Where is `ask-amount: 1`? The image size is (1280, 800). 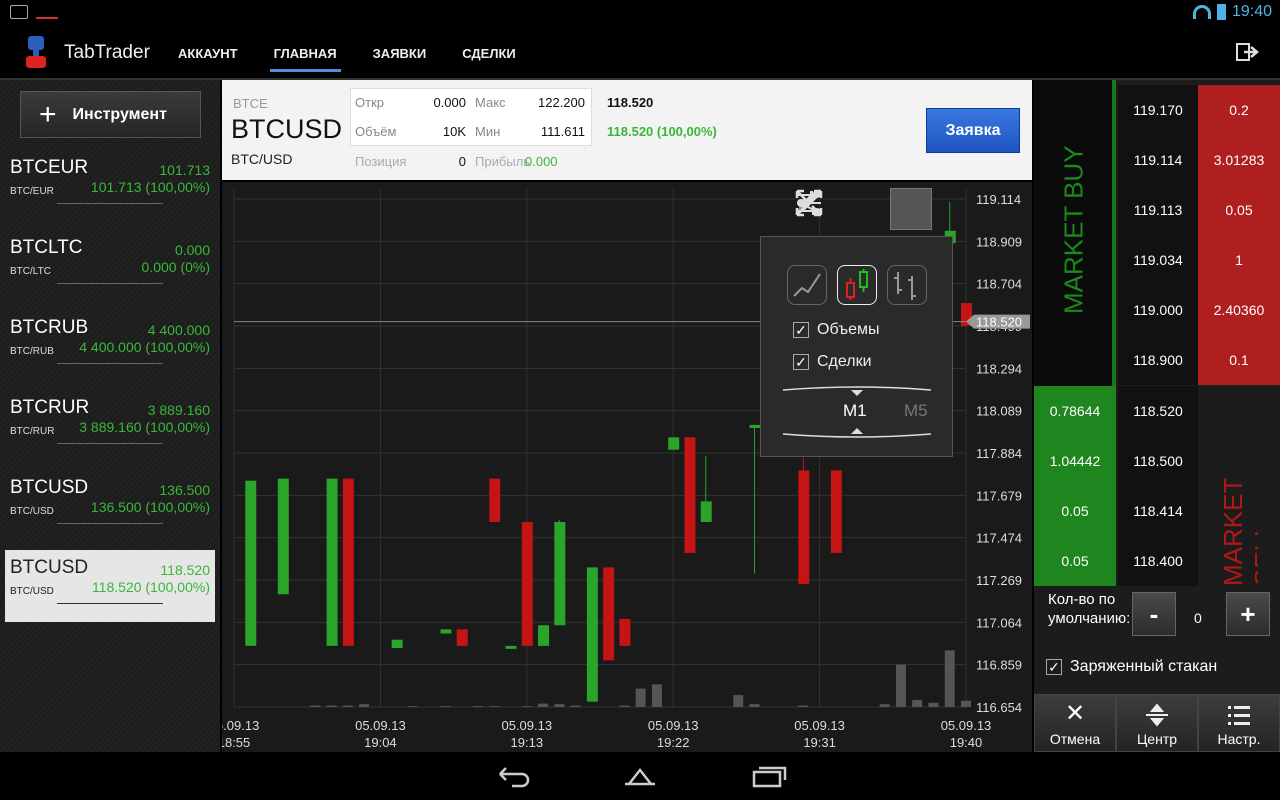 ask-amount: 1 is located at coordinates (1239, 260).